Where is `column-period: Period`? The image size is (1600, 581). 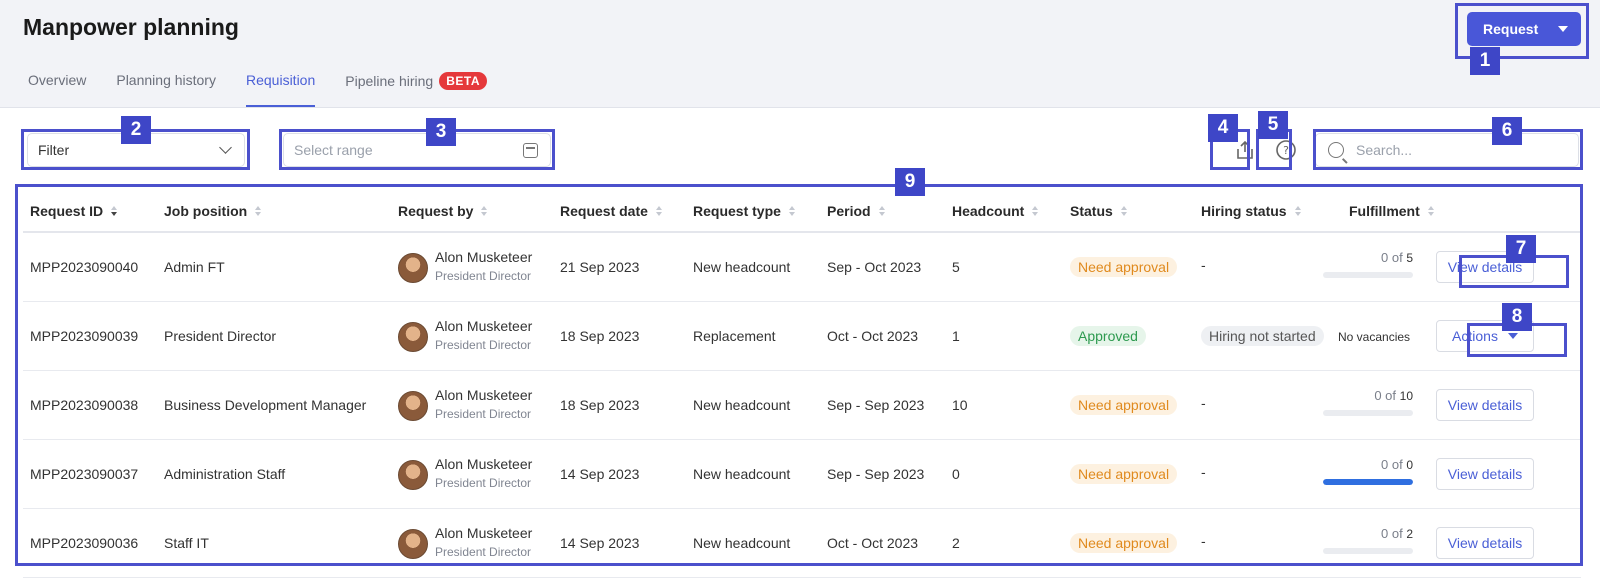
column-period: Period is located at coordinates (856, 211).